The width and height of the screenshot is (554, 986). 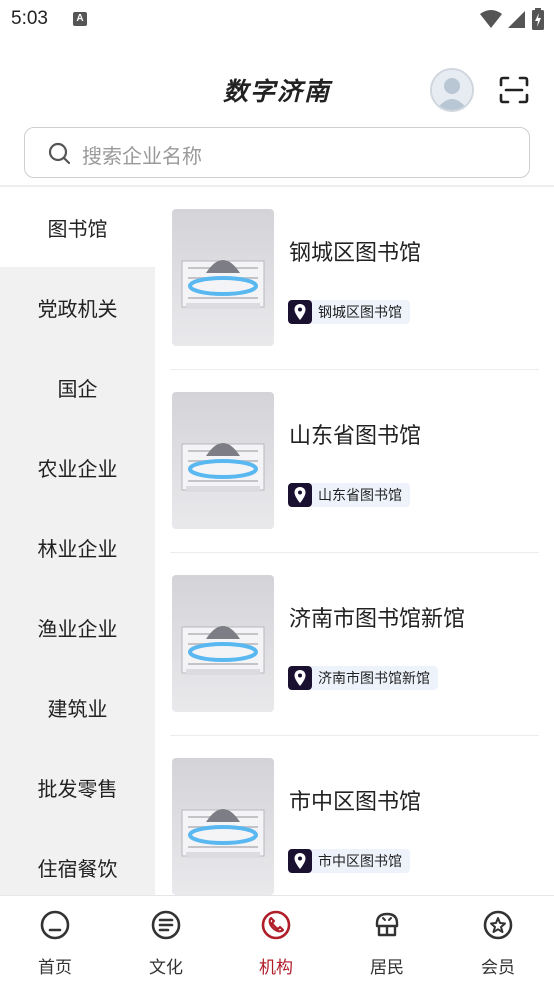 I want to click on resident-icon, so click(x=387, y=924).